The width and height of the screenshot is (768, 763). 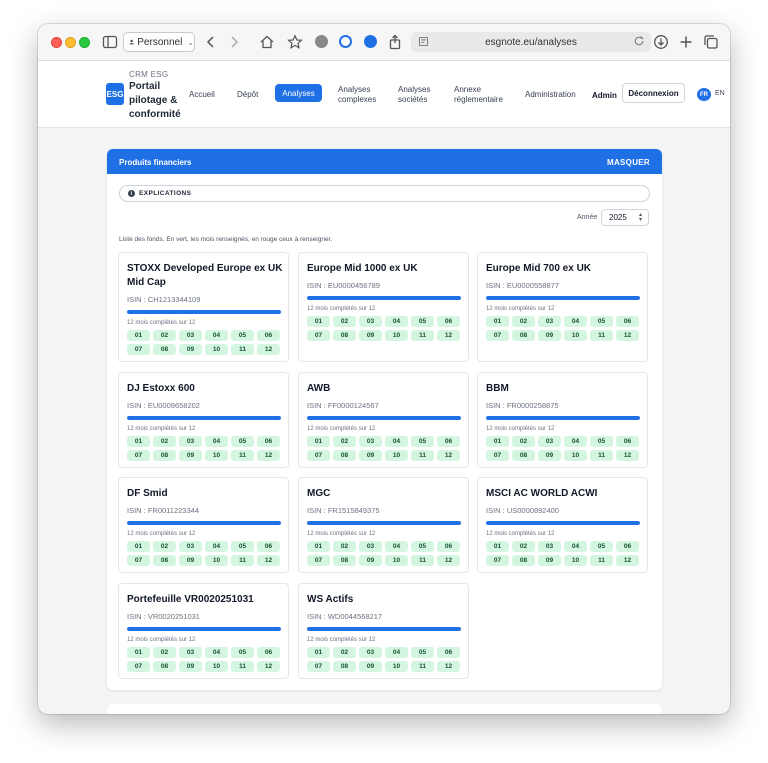 I want to click on home-icon, so click(x=267, y=42).